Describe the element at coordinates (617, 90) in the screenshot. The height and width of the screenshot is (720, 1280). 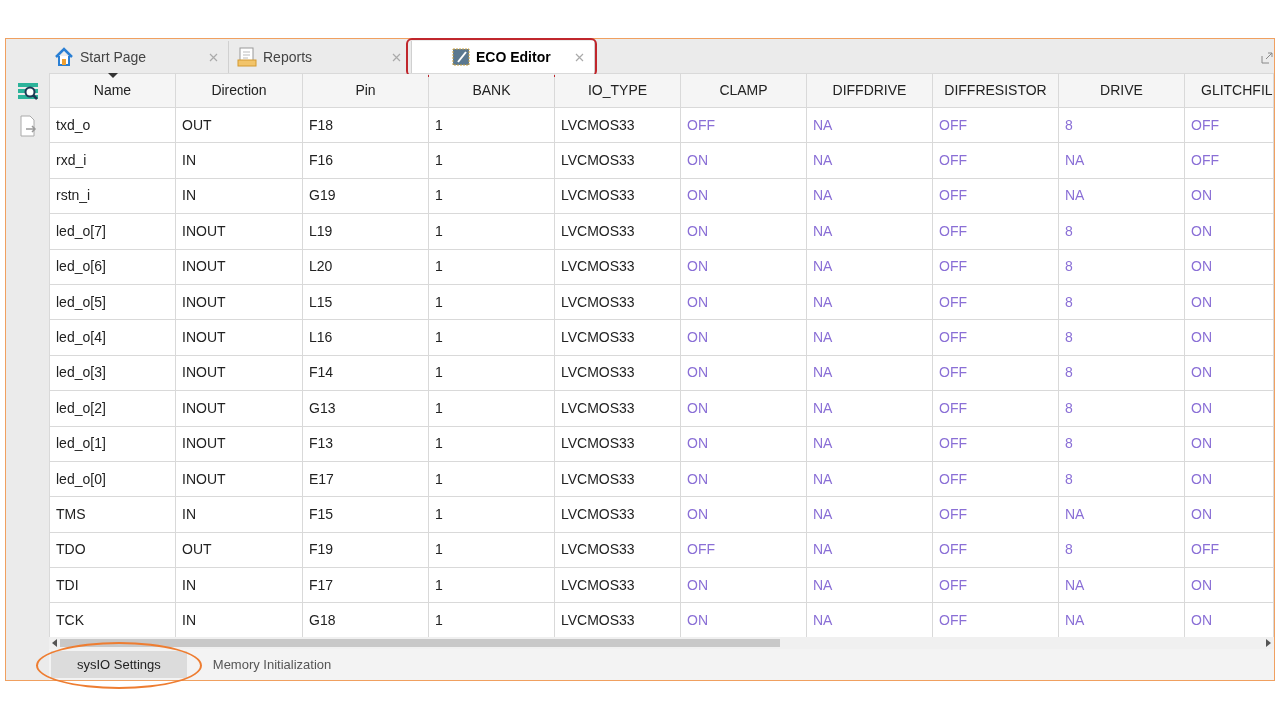
I see `column-header: IO_TYPE` at that location.